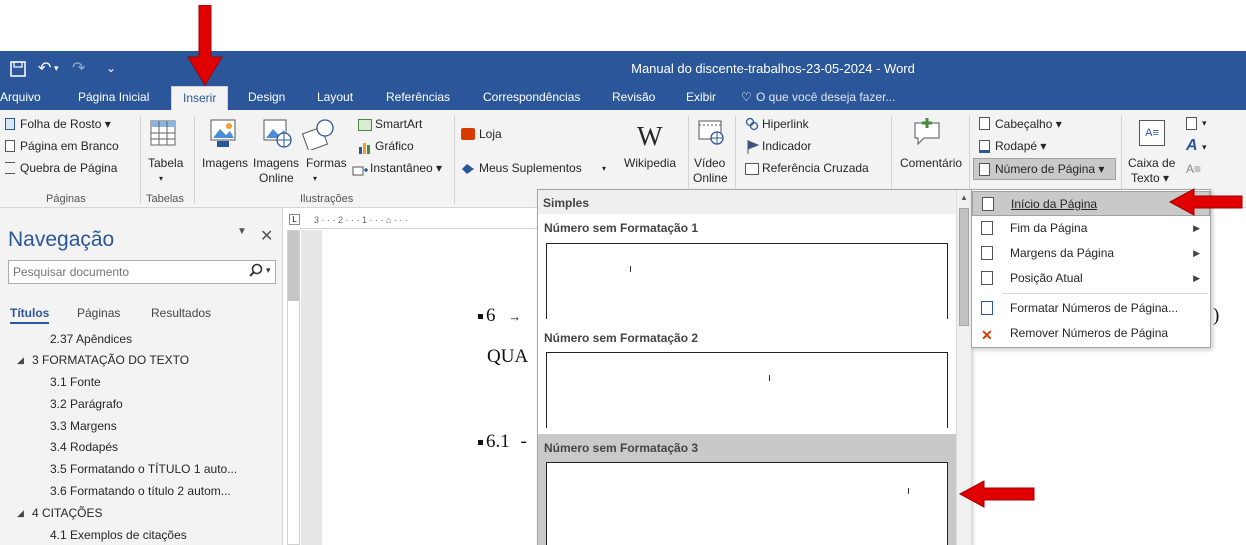 Image resolution: width=1246 pixels, height=545 pixels. I want to click on scroll-thumb, so click(964, 267).